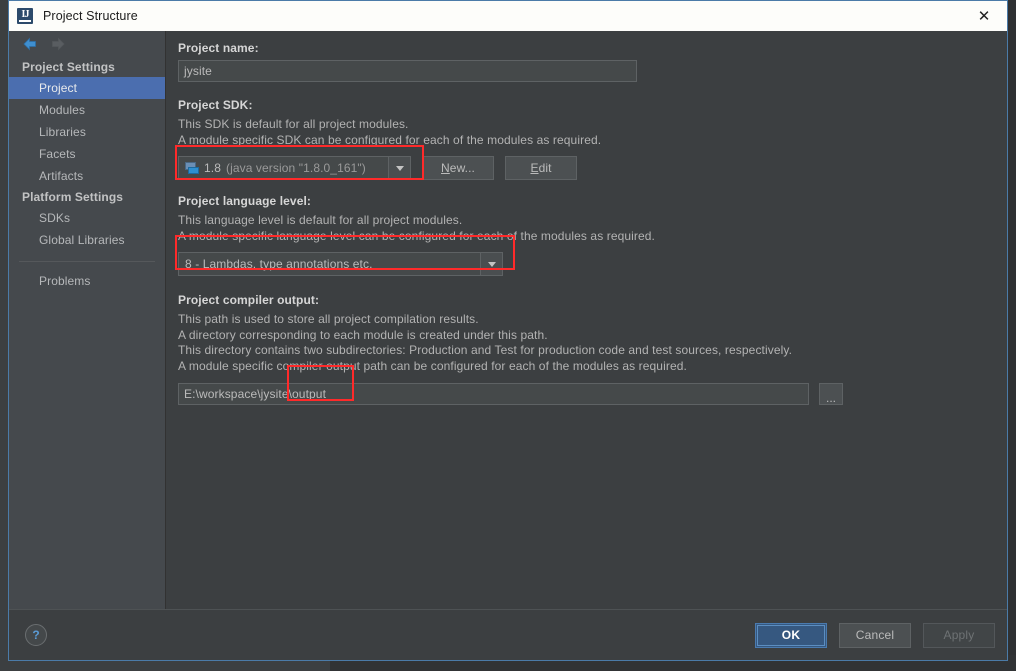  I want to click on cancel-button: Cancel, so click(875, 635).